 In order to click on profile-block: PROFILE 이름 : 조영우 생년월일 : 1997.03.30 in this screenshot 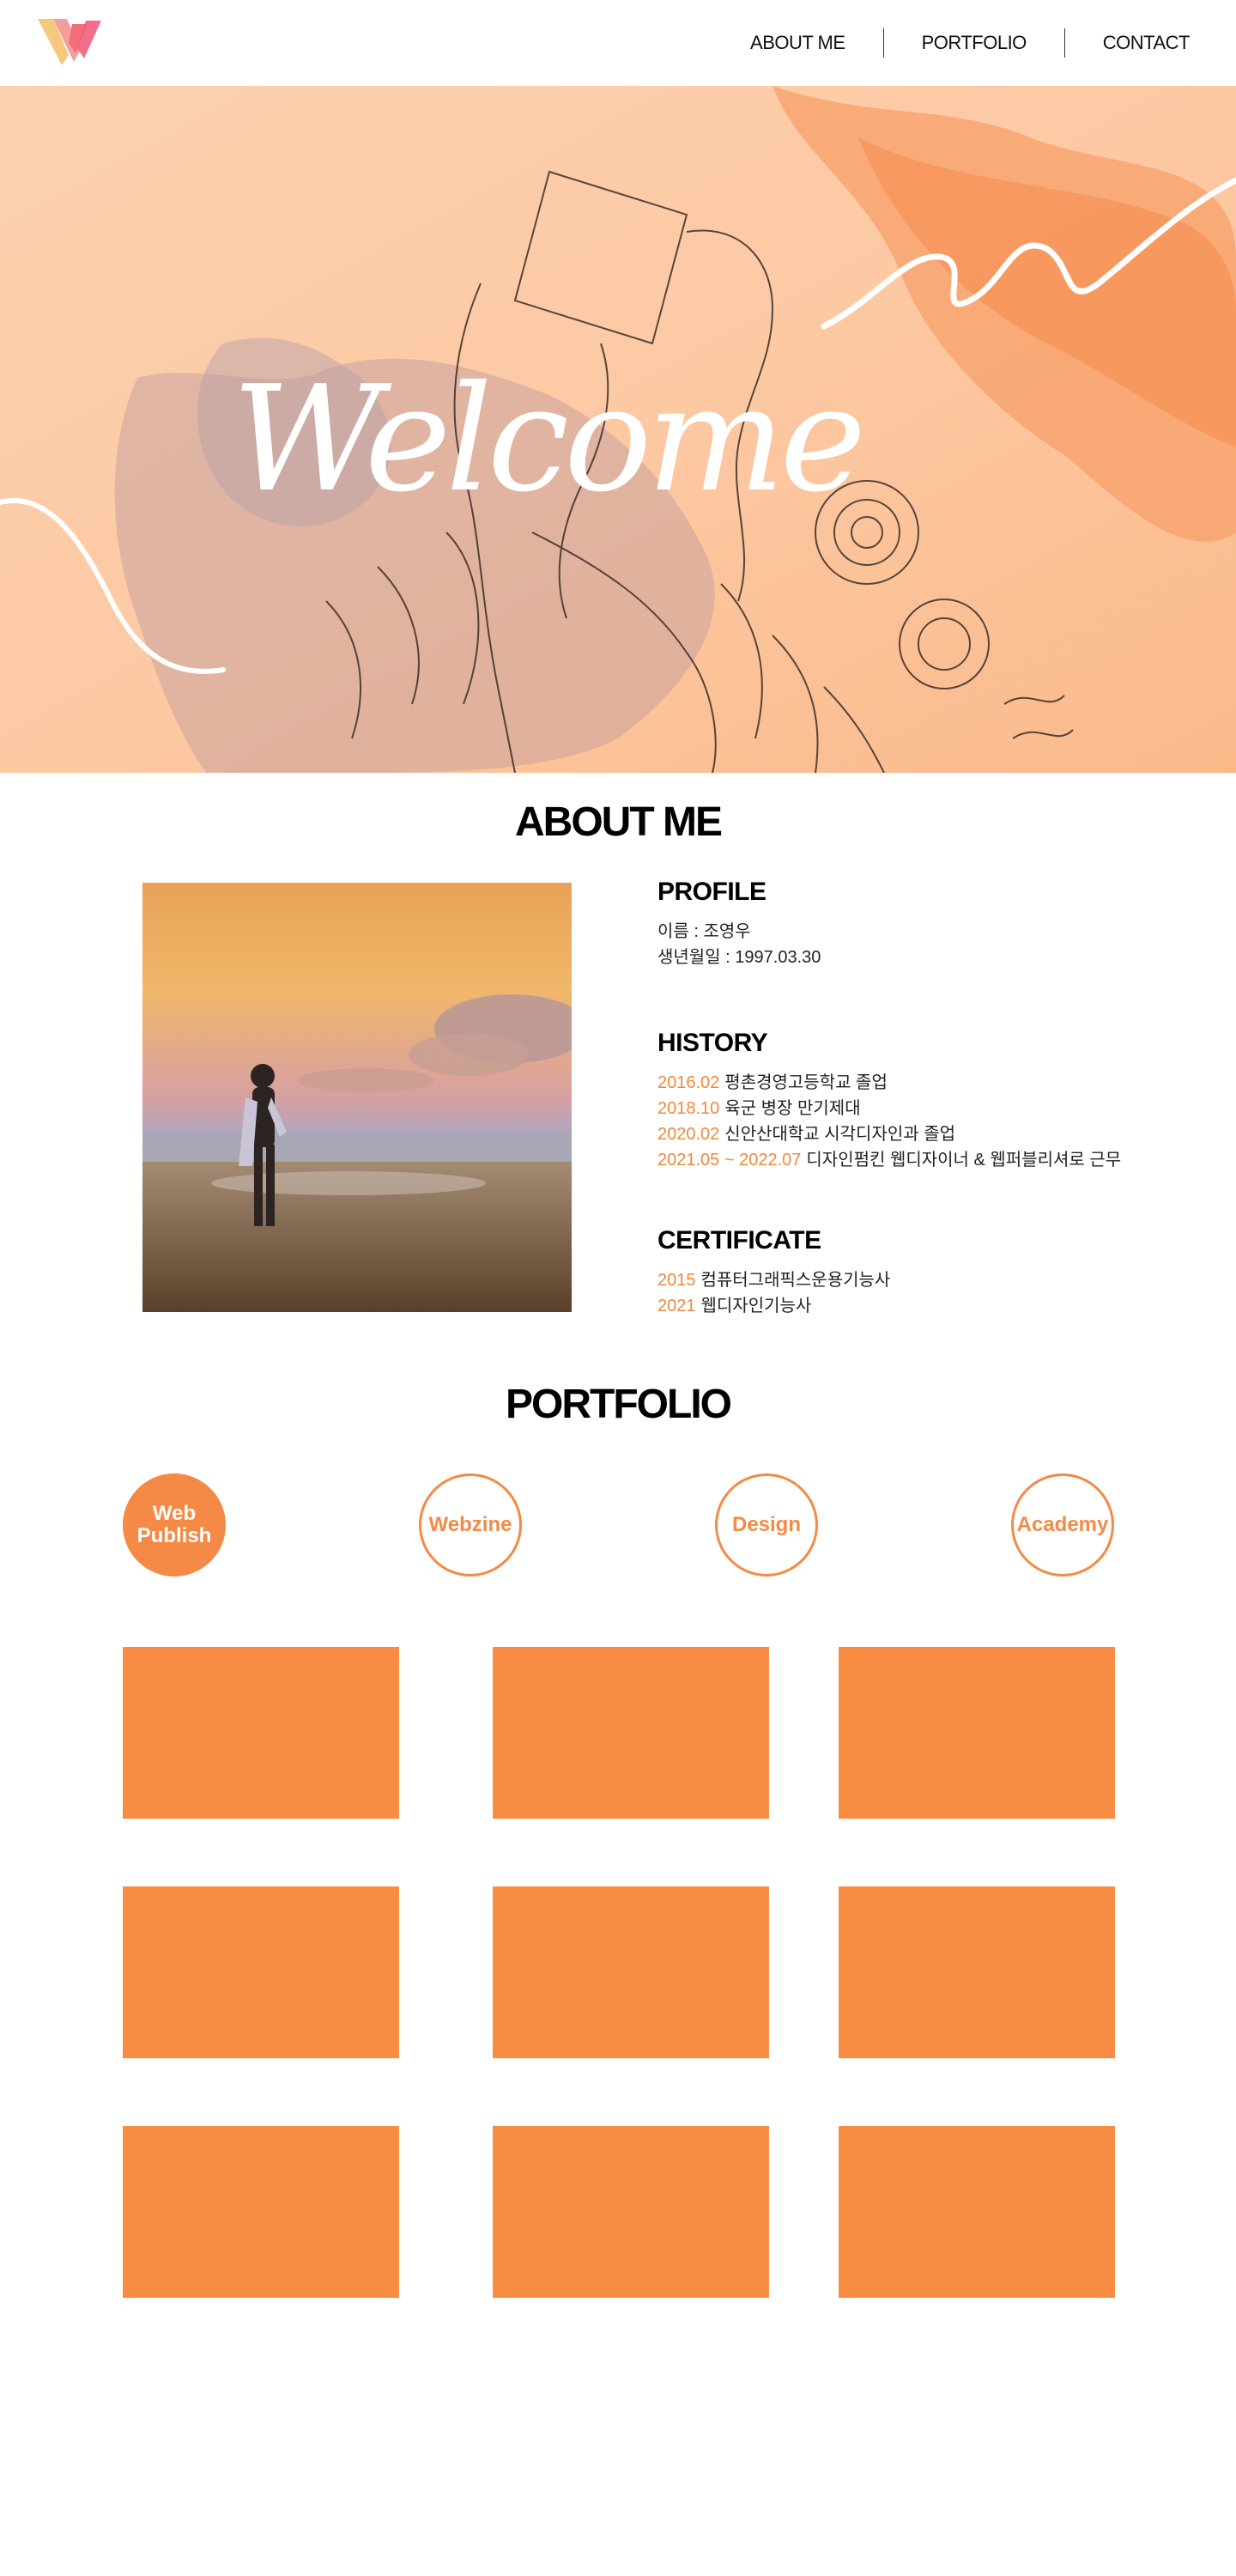, I will do `click(739, 924)`.